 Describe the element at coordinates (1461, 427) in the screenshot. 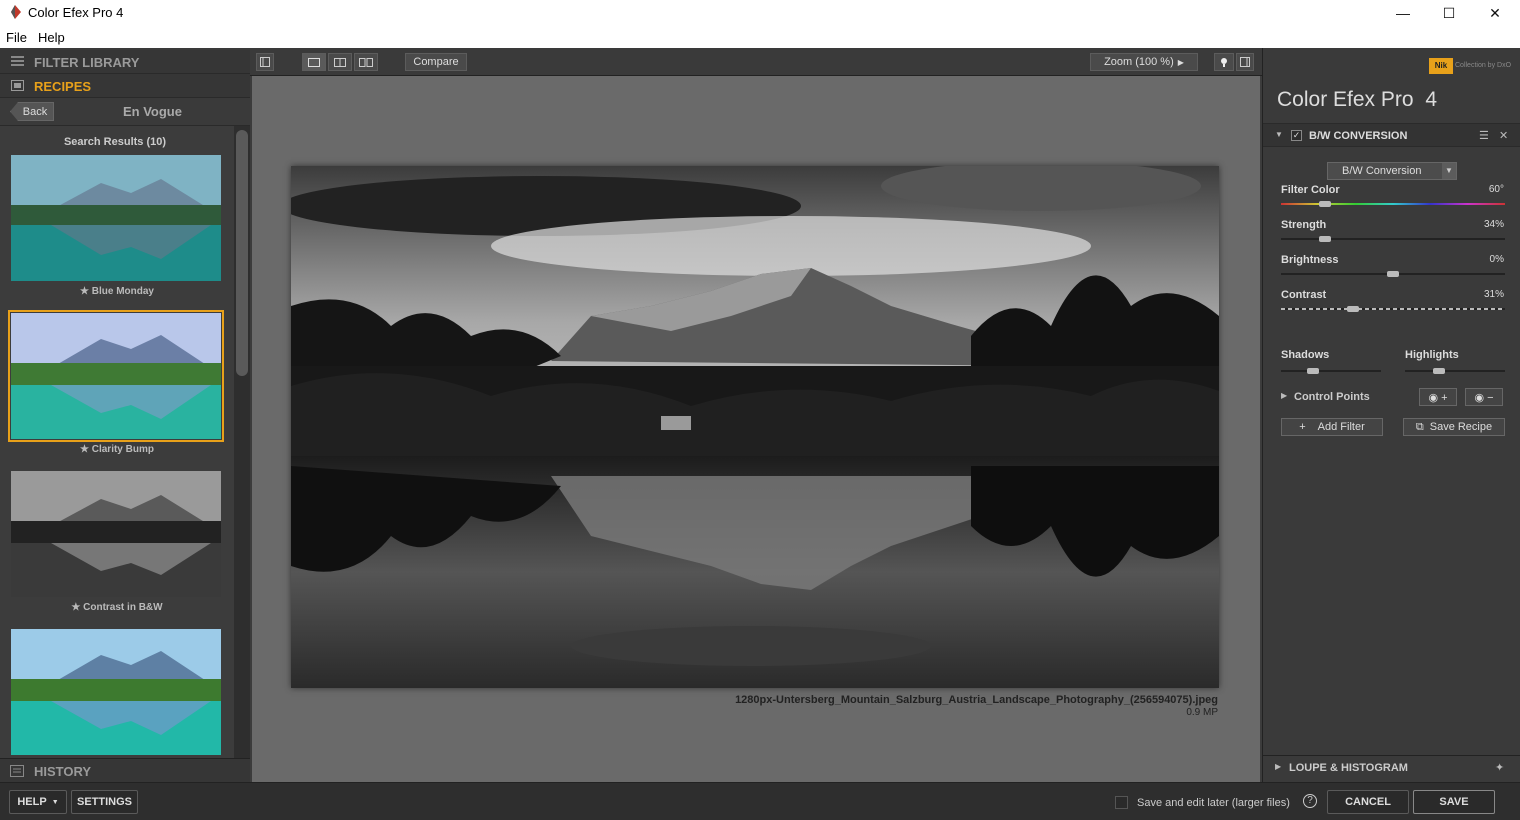

I see `save-recipe-label: Save Recipe` at that location.